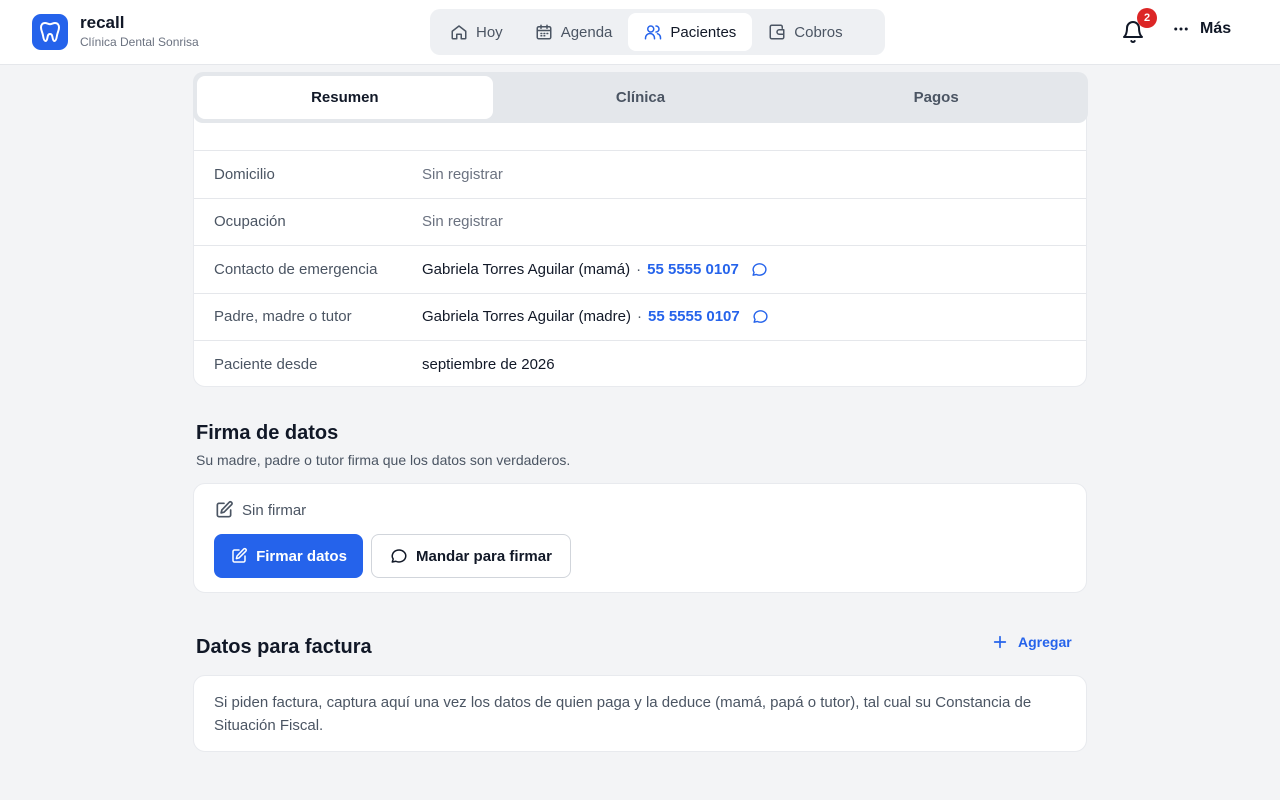 The image size is (1280, 800). What do you see at coordinates (139, 42) in the screenshot?
I see `clinic-name: Clínica Dental Sonrisa` at bounding box center [139, 42].